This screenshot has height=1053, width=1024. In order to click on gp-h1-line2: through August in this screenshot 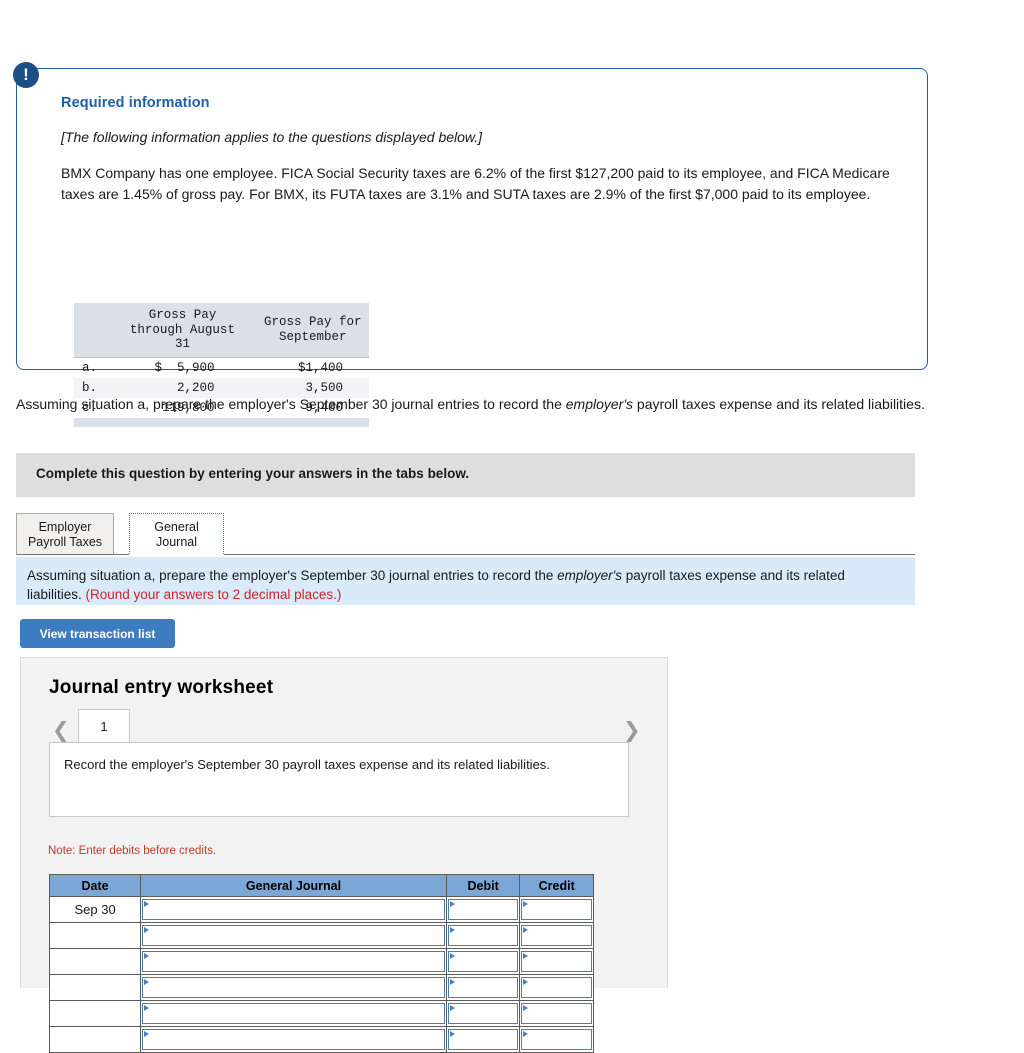, I will do `click(182, 329)`.